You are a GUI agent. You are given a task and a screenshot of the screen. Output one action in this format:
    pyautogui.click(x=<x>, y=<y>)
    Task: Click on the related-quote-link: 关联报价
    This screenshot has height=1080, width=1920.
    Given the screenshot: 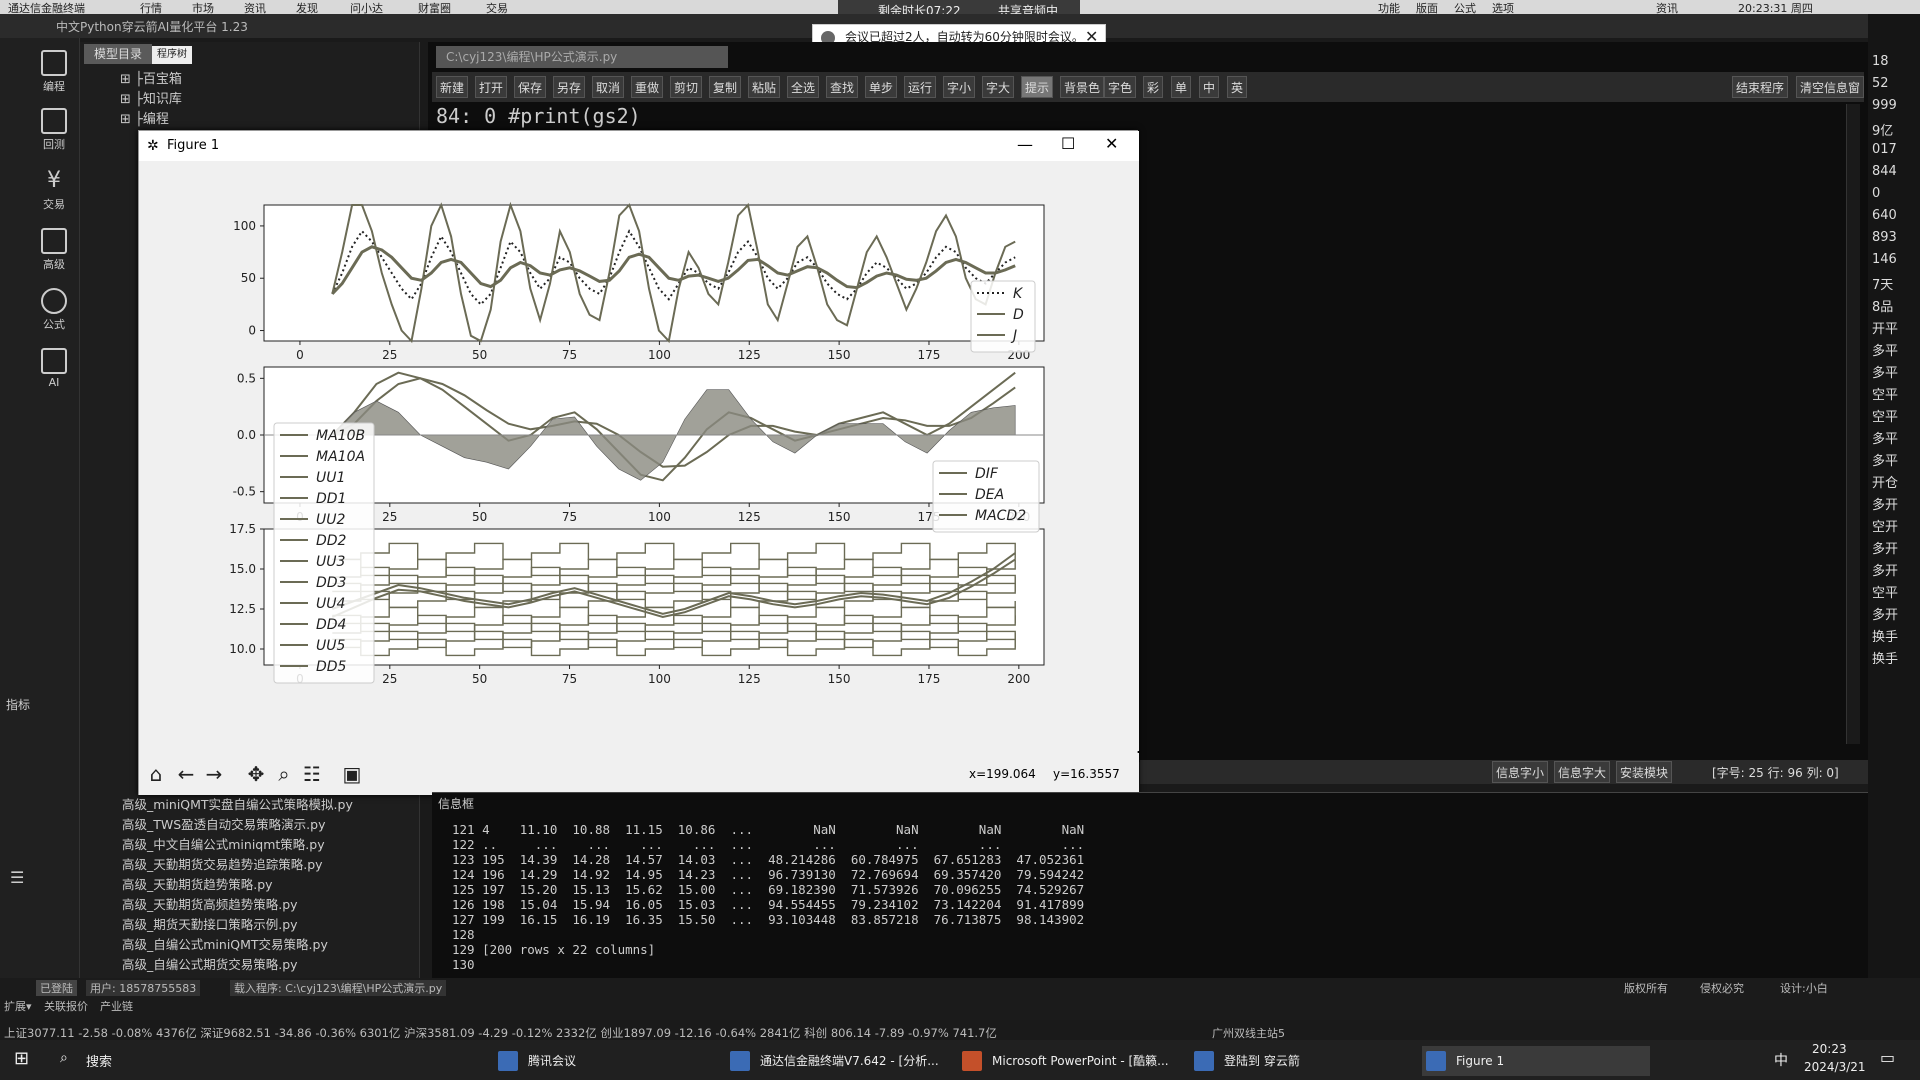 What is the action you would take?
    pyautogui.click(x=66, y=1006)
    